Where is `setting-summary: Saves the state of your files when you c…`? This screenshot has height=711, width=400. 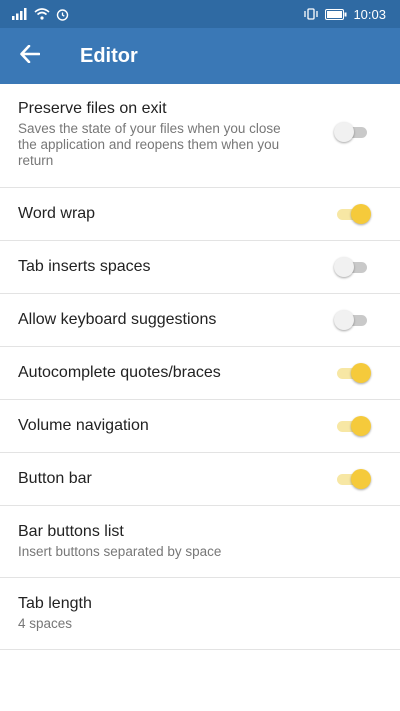
setting-summary: Saves the state of your files when you c… is located at coordinates (149, 144).